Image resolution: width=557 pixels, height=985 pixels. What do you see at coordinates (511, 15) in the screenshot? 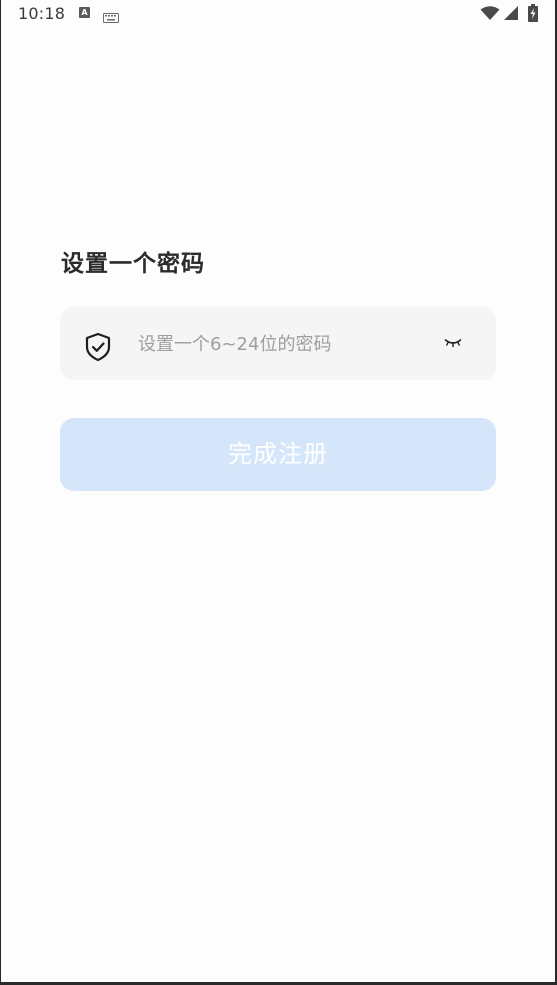
I see `signal-icon` at bounding box center [511, 15].